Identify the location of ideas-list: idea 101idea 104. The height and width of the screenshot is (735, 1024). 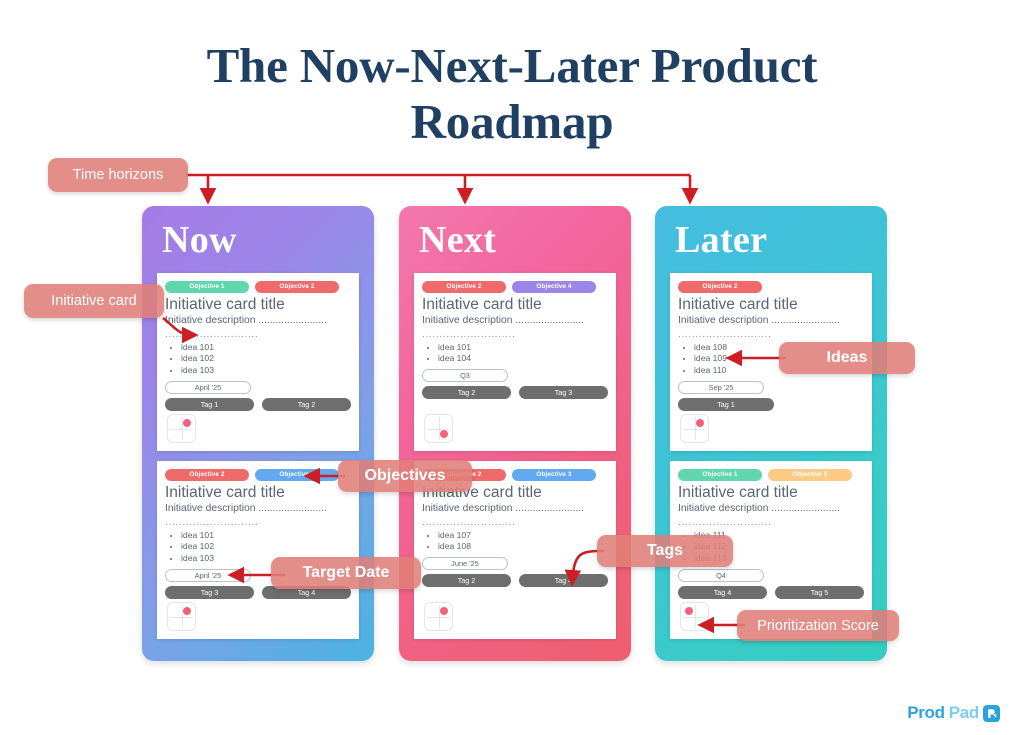
(515, 353).